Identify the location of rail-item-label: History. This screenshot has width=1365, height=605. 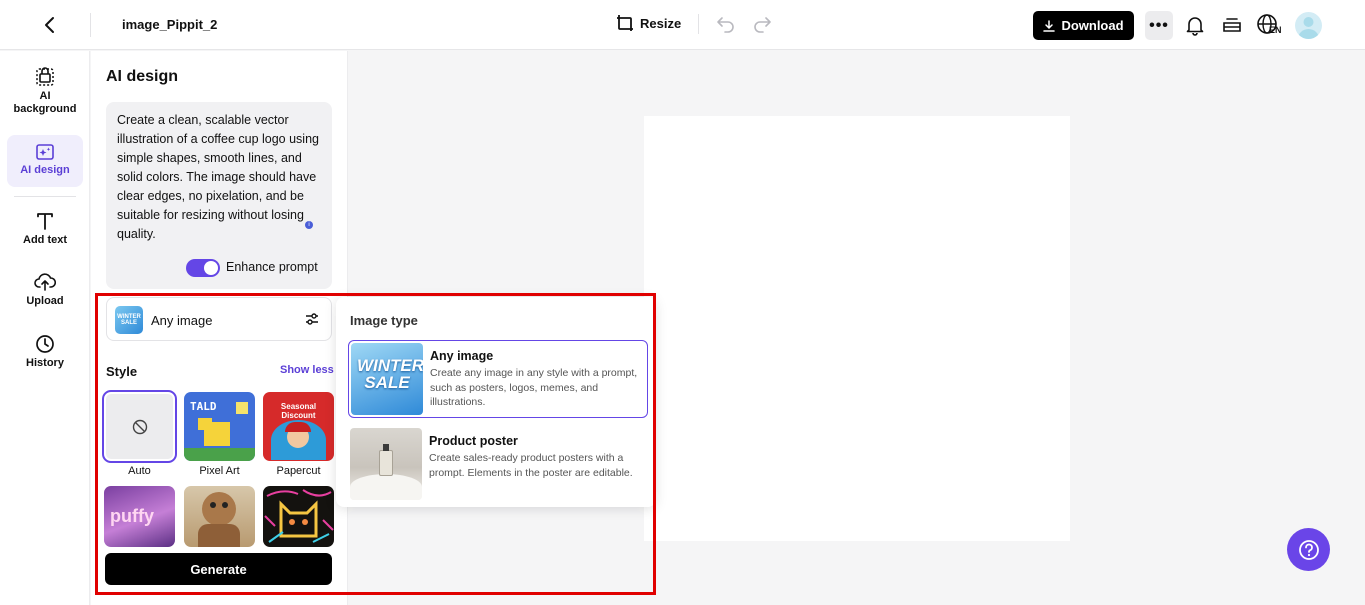
(45, 363).